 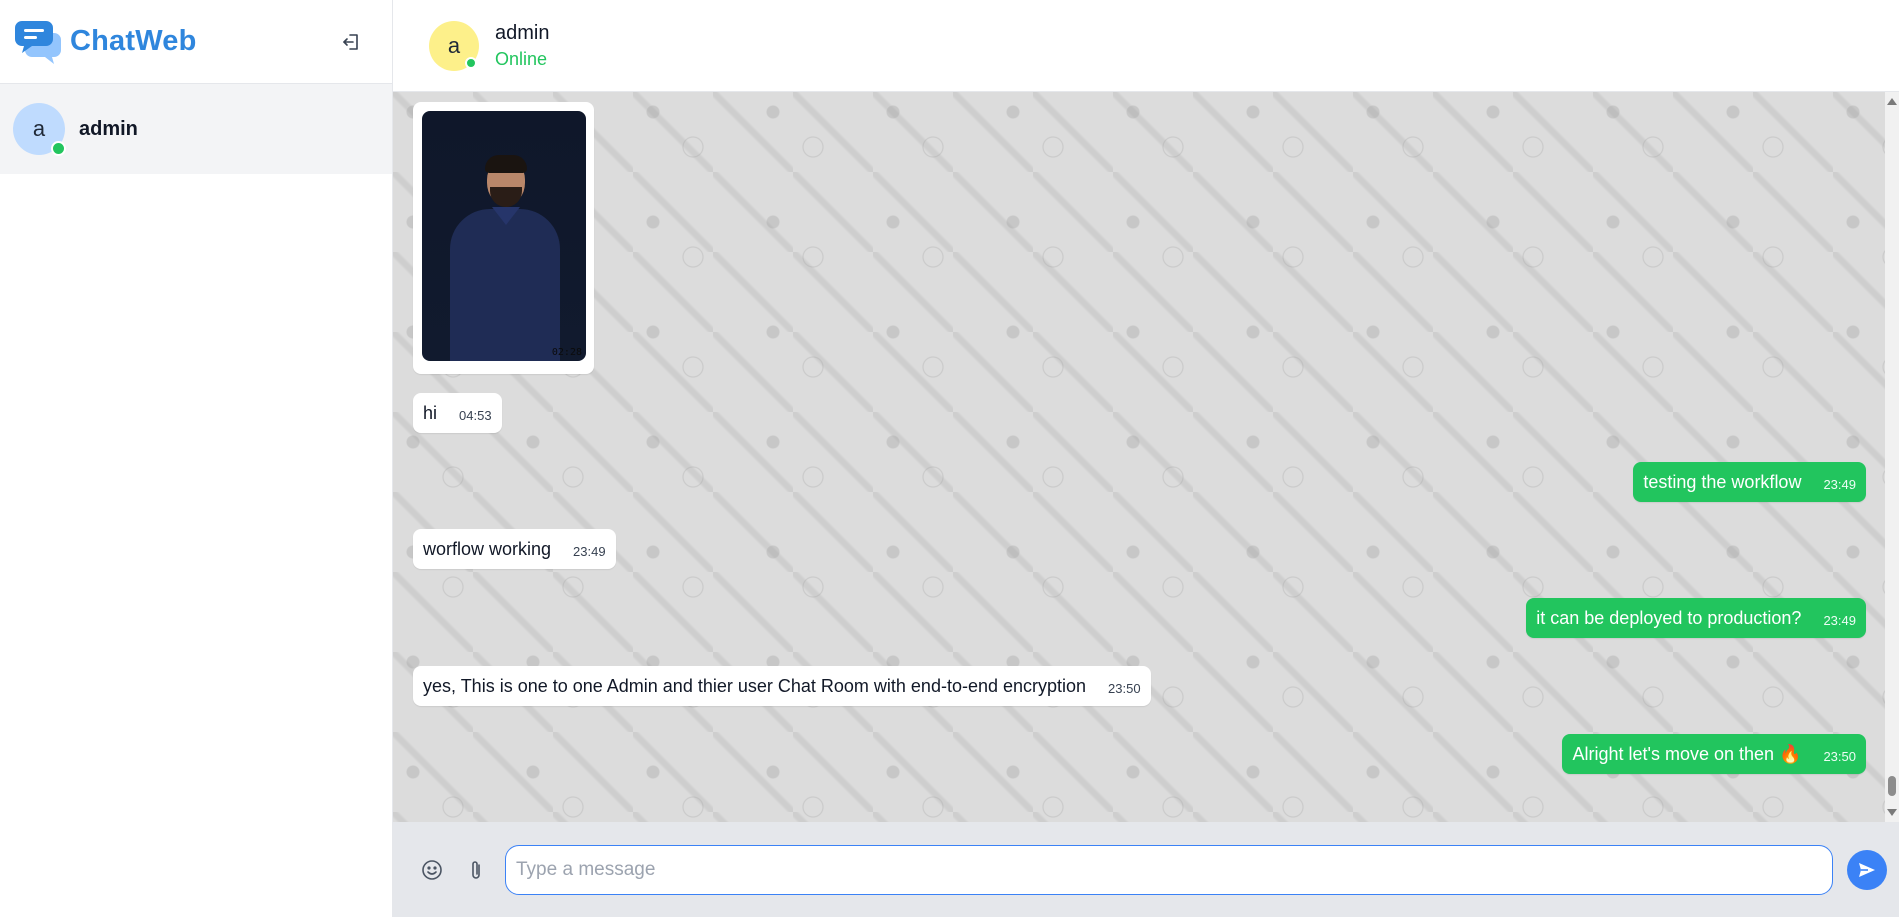 I want to click on message-bubble-outgoing: it can be deployed to production? 23:49, so click(x=1696, y=618).